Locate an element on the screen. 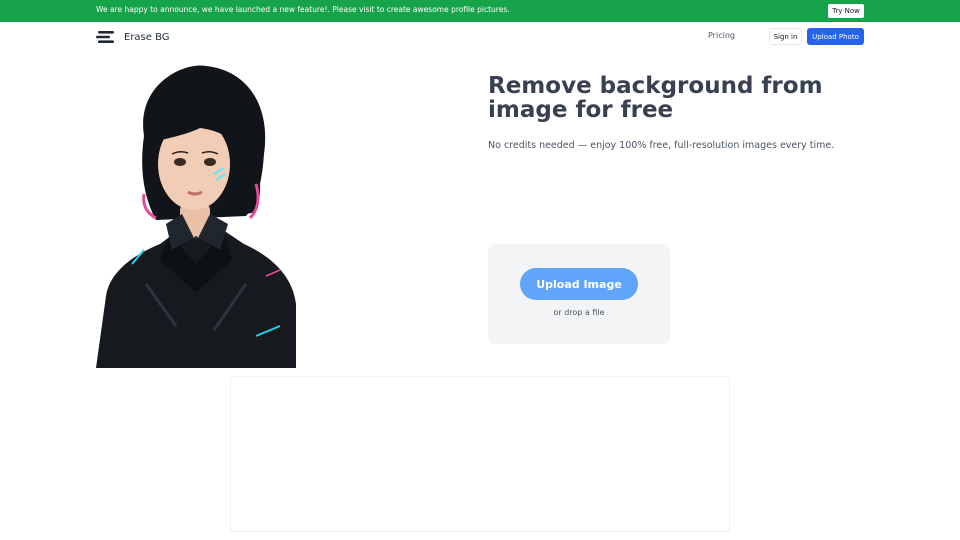 This screenshot has height=540, width=960. portrait-illustration is located at coordinates (196, 216).